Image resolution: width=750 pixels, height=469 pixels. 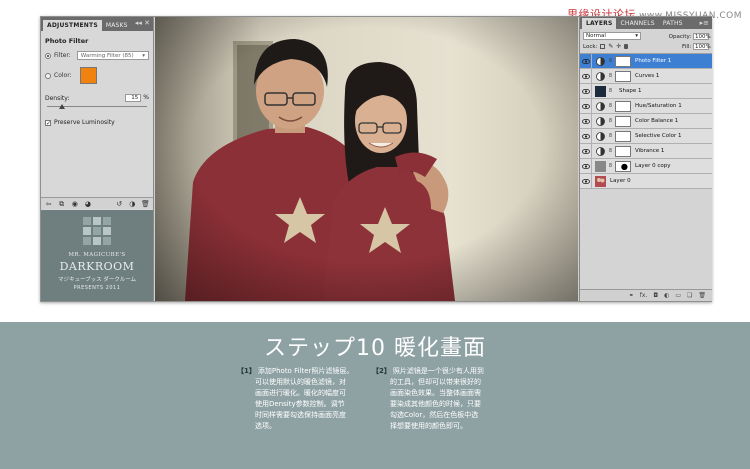 I want to click on color-row: Color:, so click(x=97, y=74).